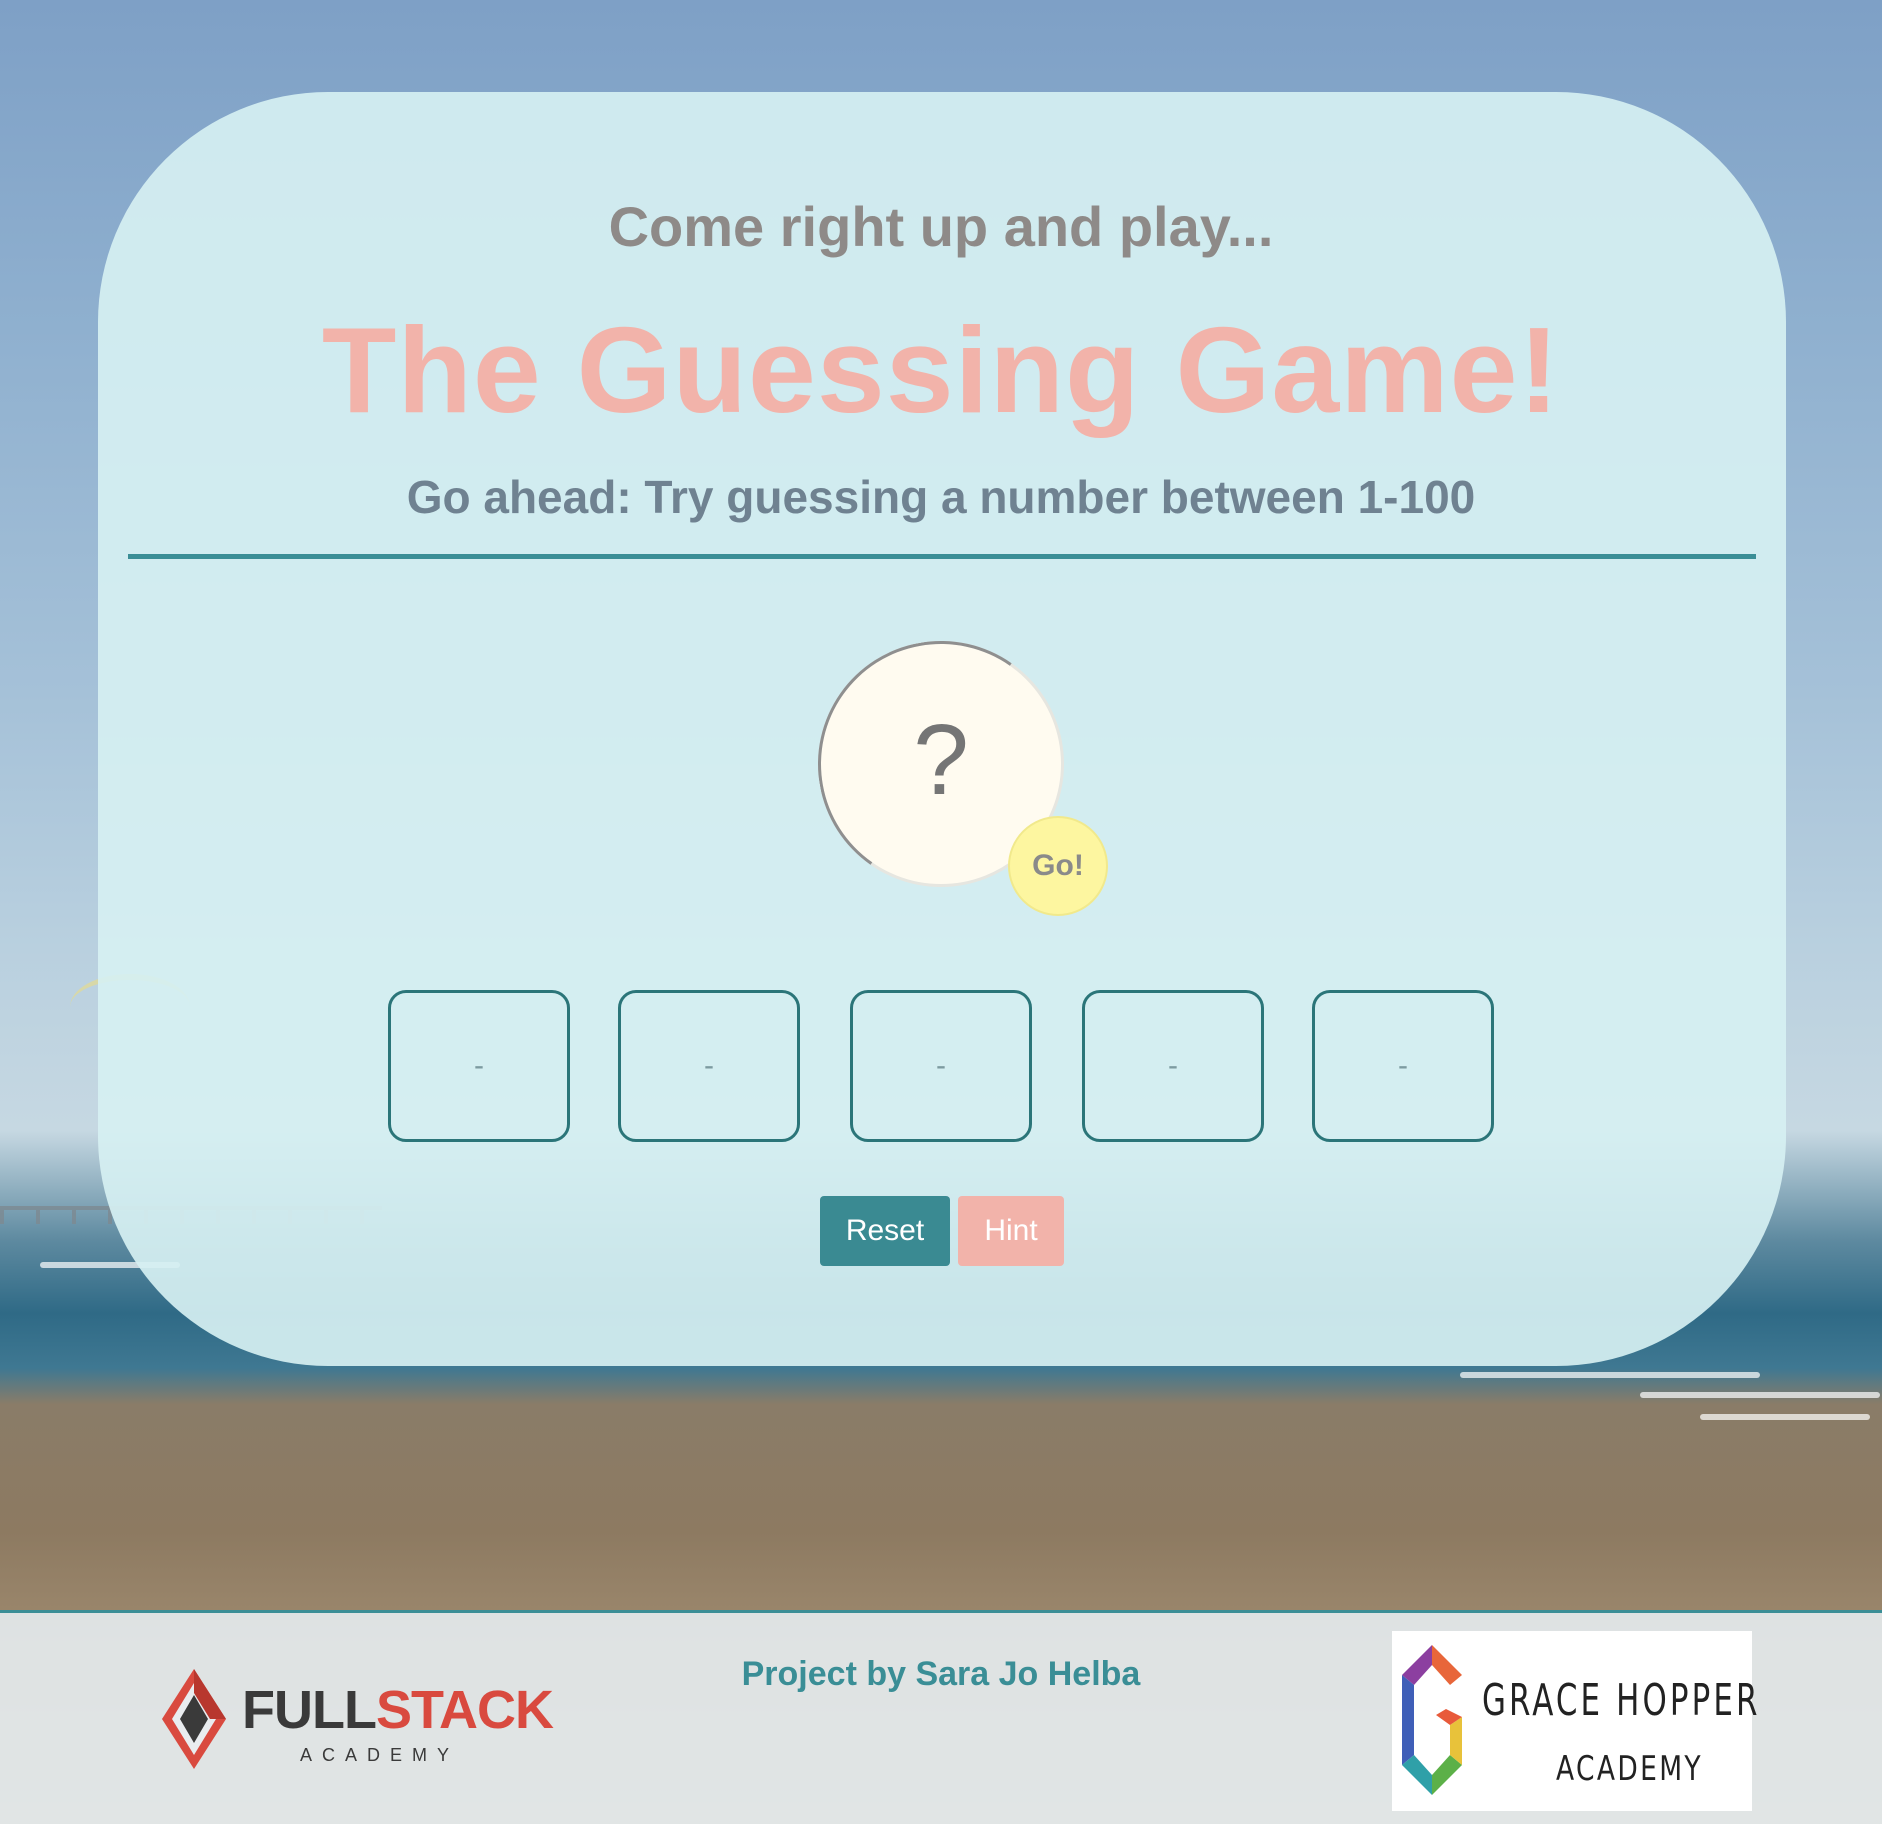 The image size is (1882, 1824). Describe the element at coordinates (1011, 1231) in the screenshot. I see `hint-button: Hint` at that location.